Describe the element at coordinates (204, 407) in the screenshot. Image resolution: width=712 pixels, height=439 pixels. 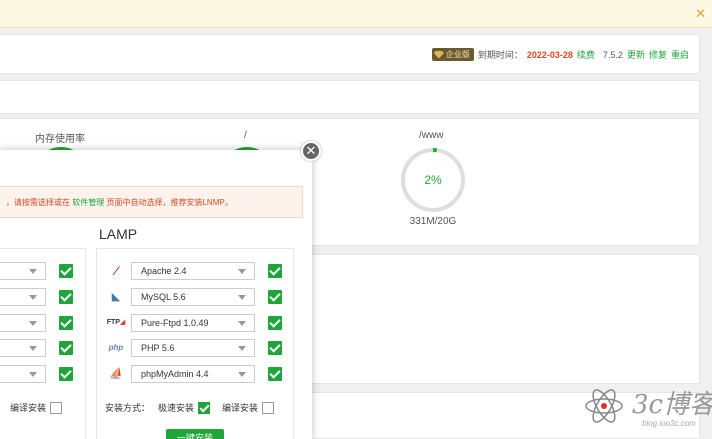
I see `fast-install-checkbox` at that location.